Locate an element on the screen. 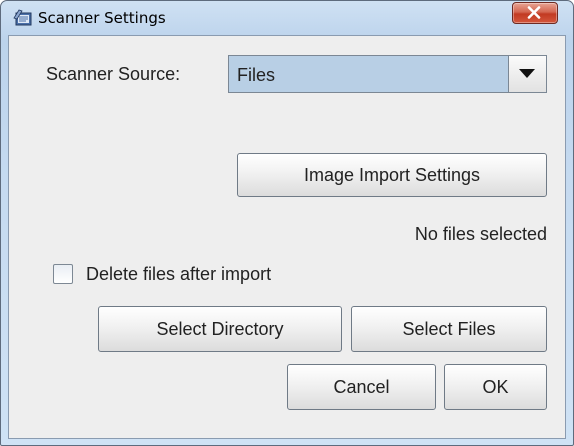 This screenshot has width=574, height=446. scanner-source-value: Files is located at coordinates (256, 75).